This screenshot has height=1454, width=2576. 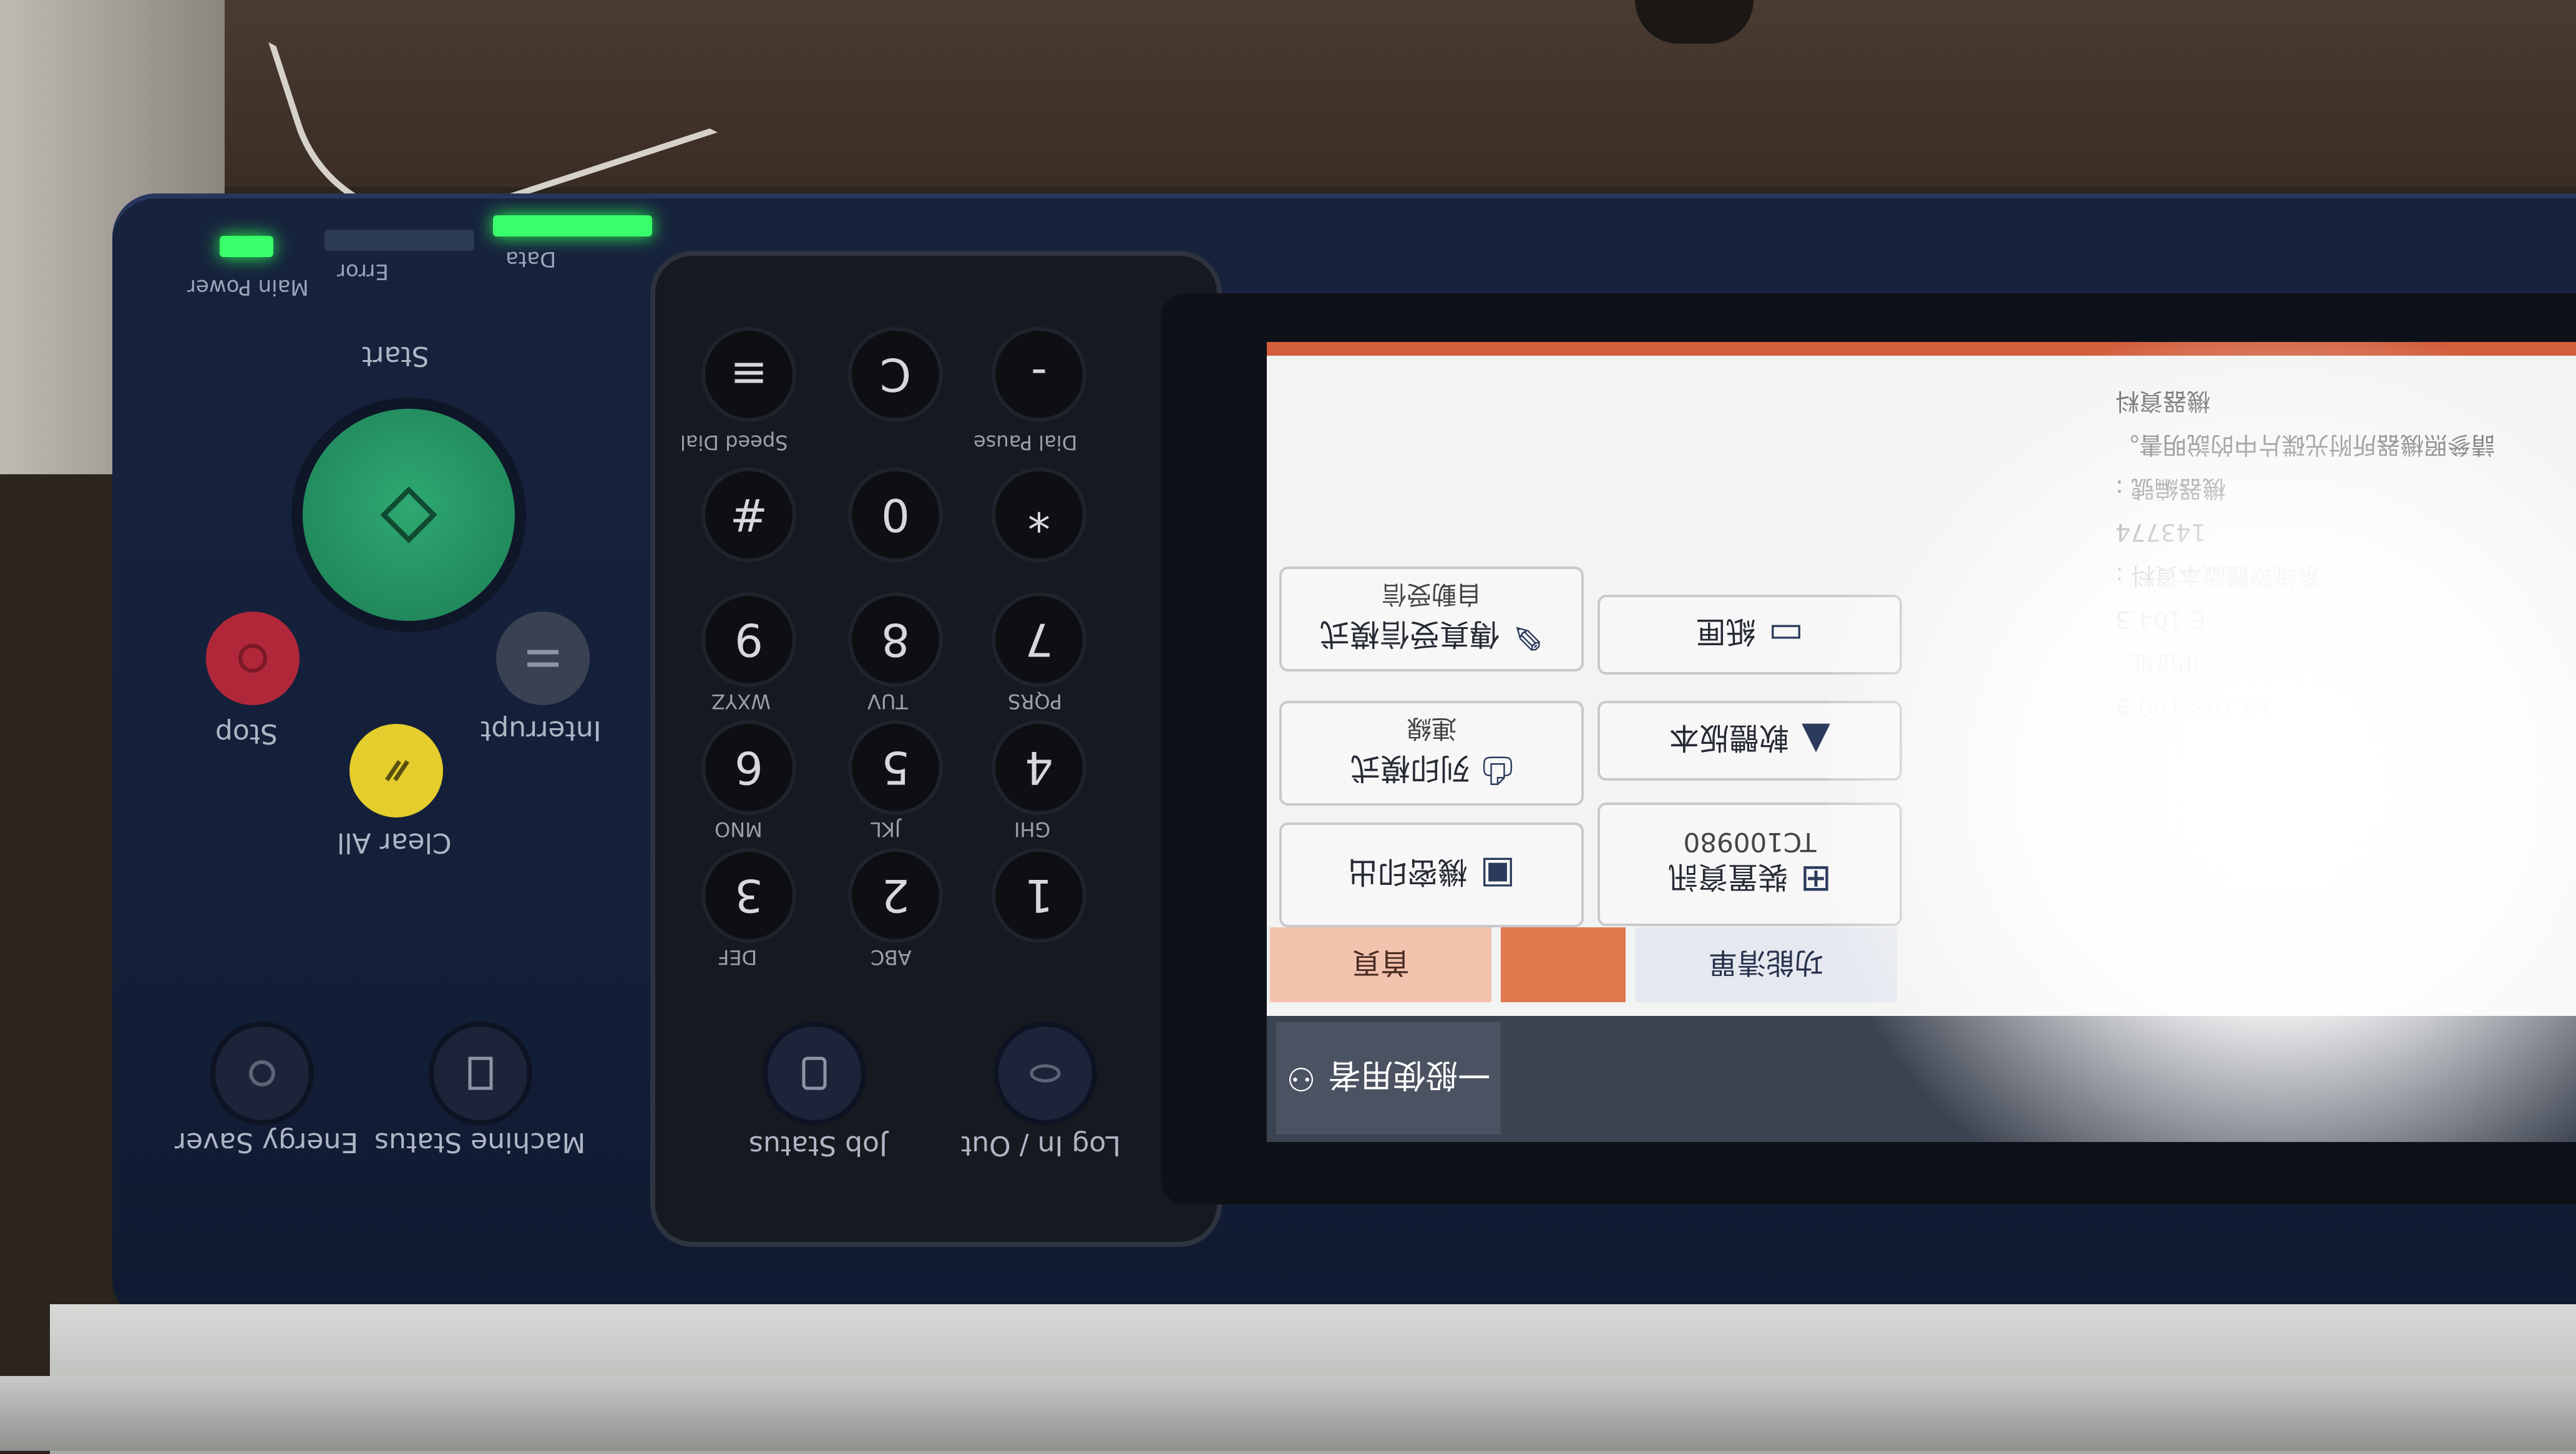 I want to click on key-2: 2, so click(x=895, y=896).